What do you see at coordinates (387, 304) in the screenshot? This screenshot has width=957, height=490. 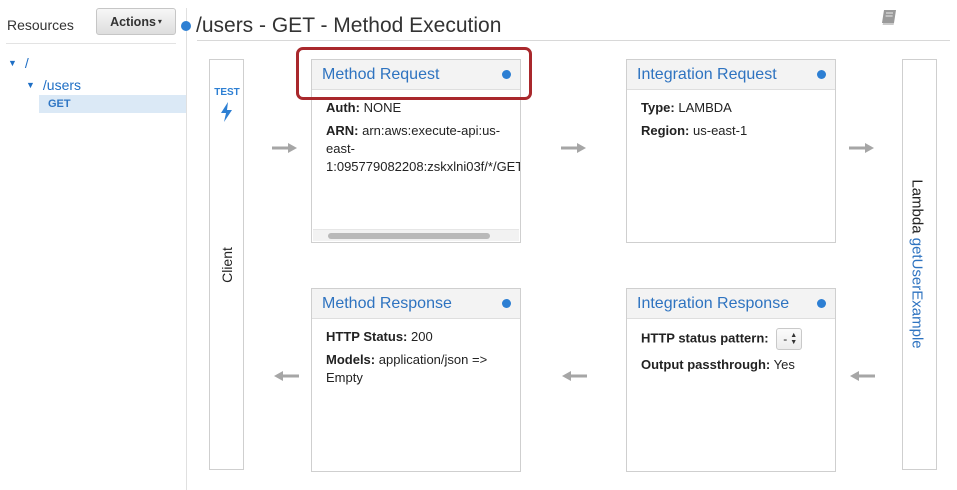 I see `method-response-link: Method Response` at bounding box center [387, 304].